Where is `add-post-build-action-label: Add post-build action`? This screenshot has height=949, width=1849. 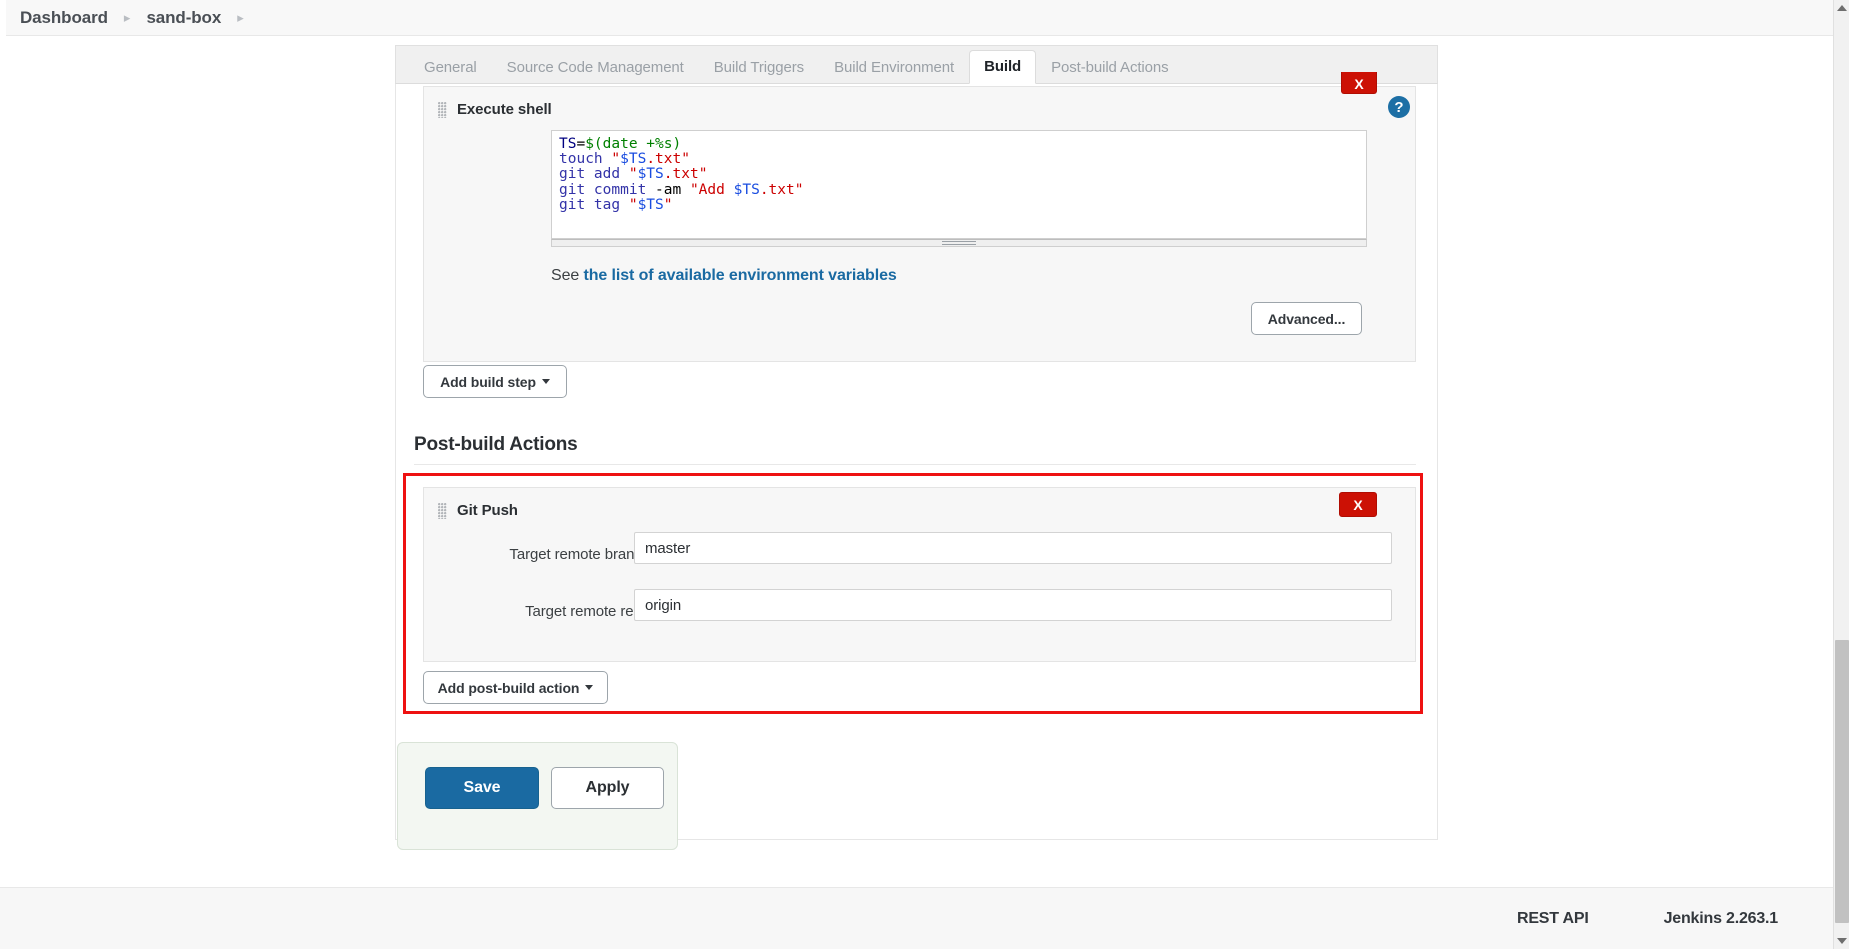
add-post-build-action-label: Add post-build action is located at coordinates (508, 687).